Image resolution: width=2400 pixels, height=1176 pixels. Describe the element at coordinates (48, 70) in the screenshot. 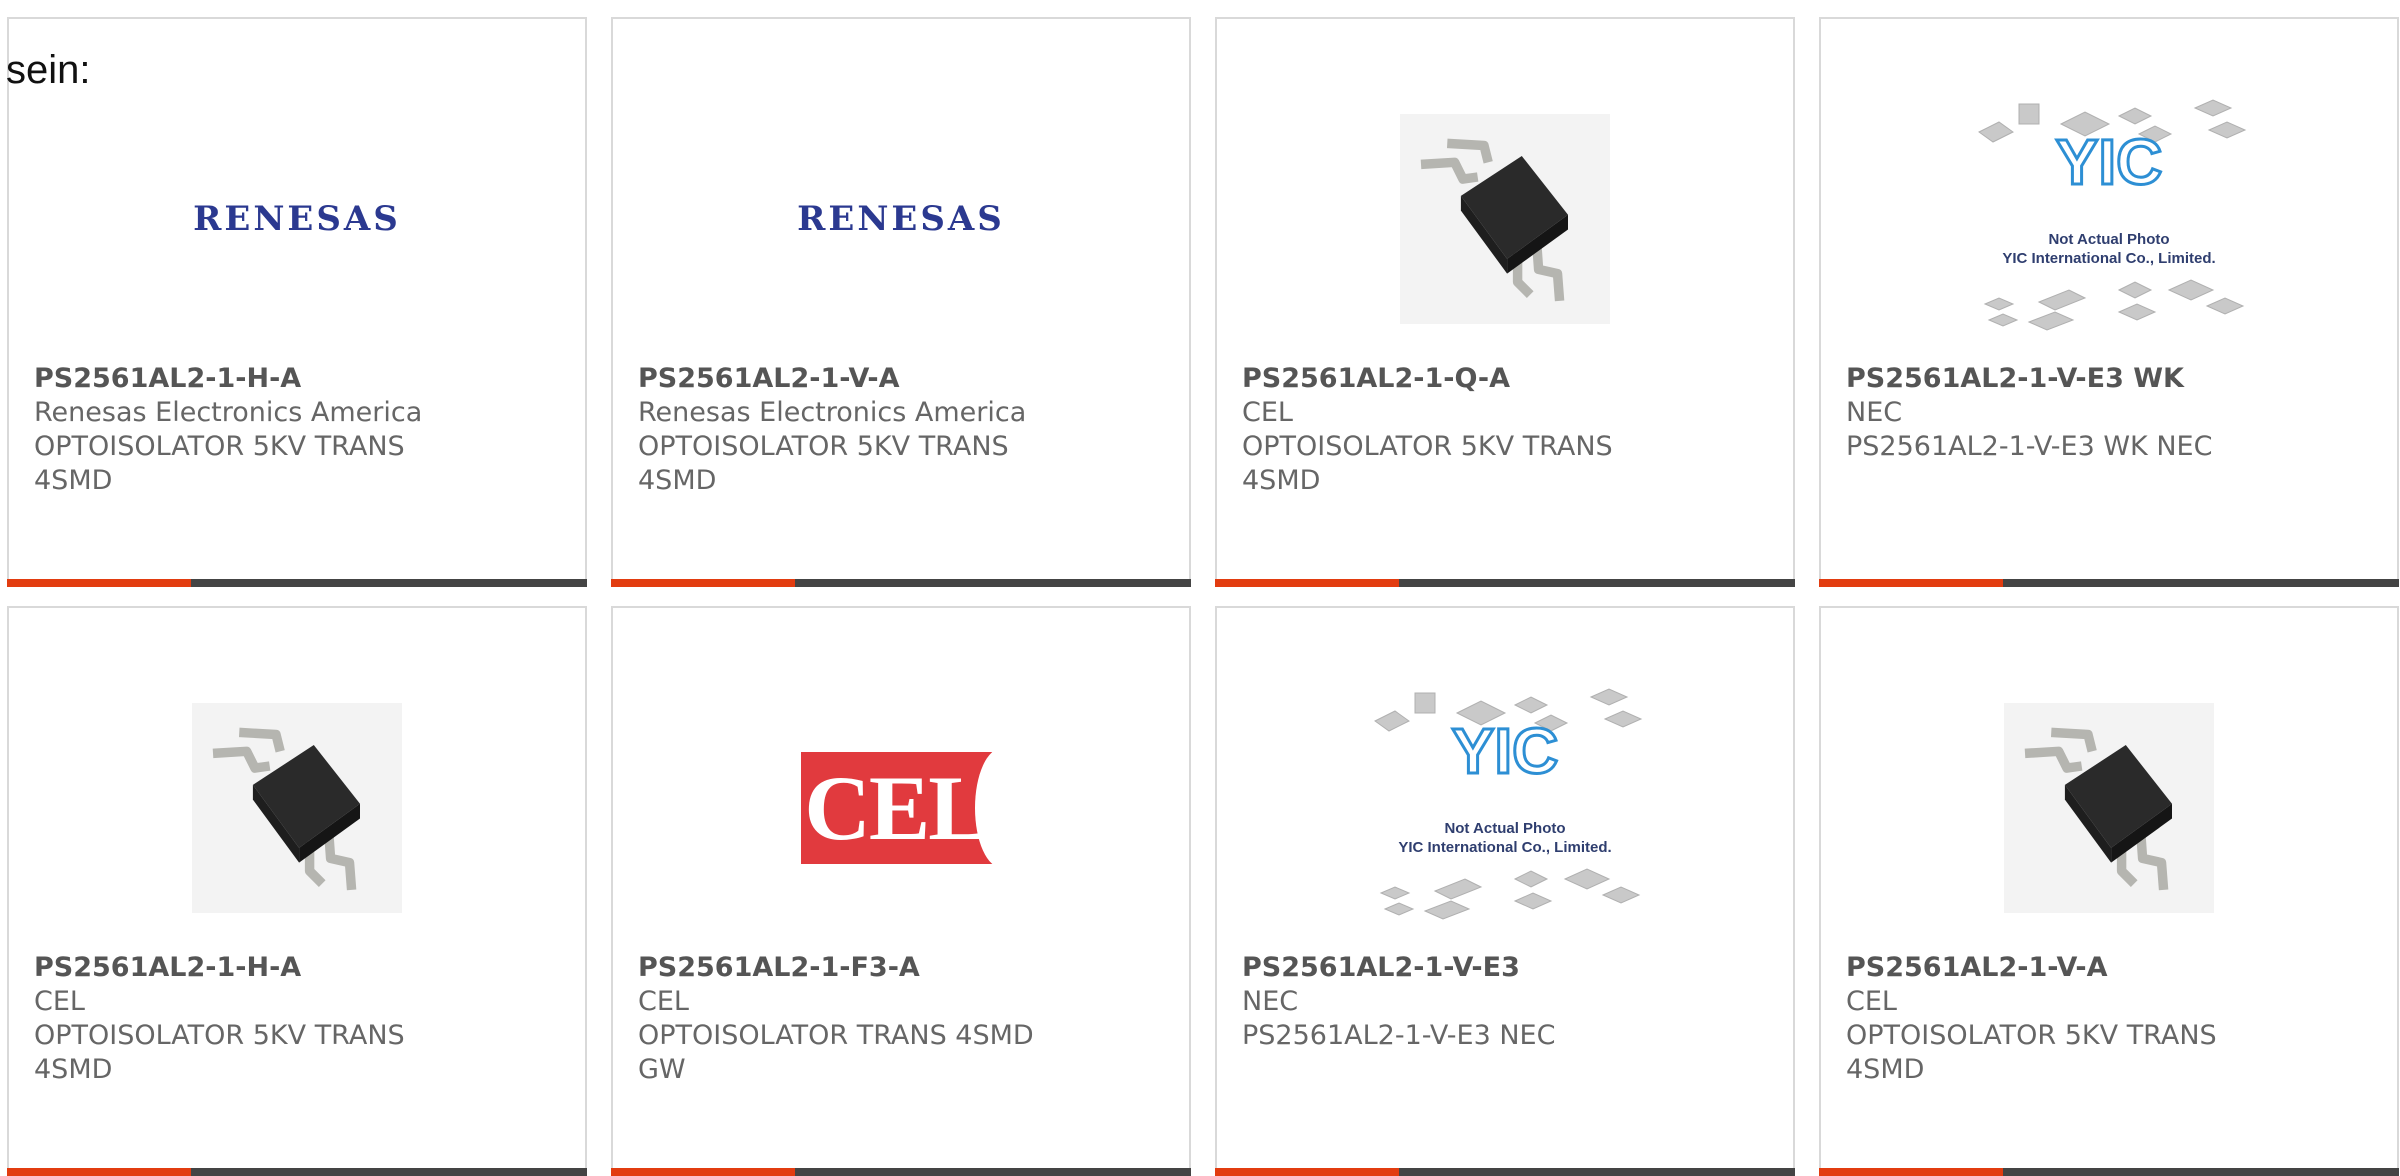

I see `intro-text: sein:` at that location.